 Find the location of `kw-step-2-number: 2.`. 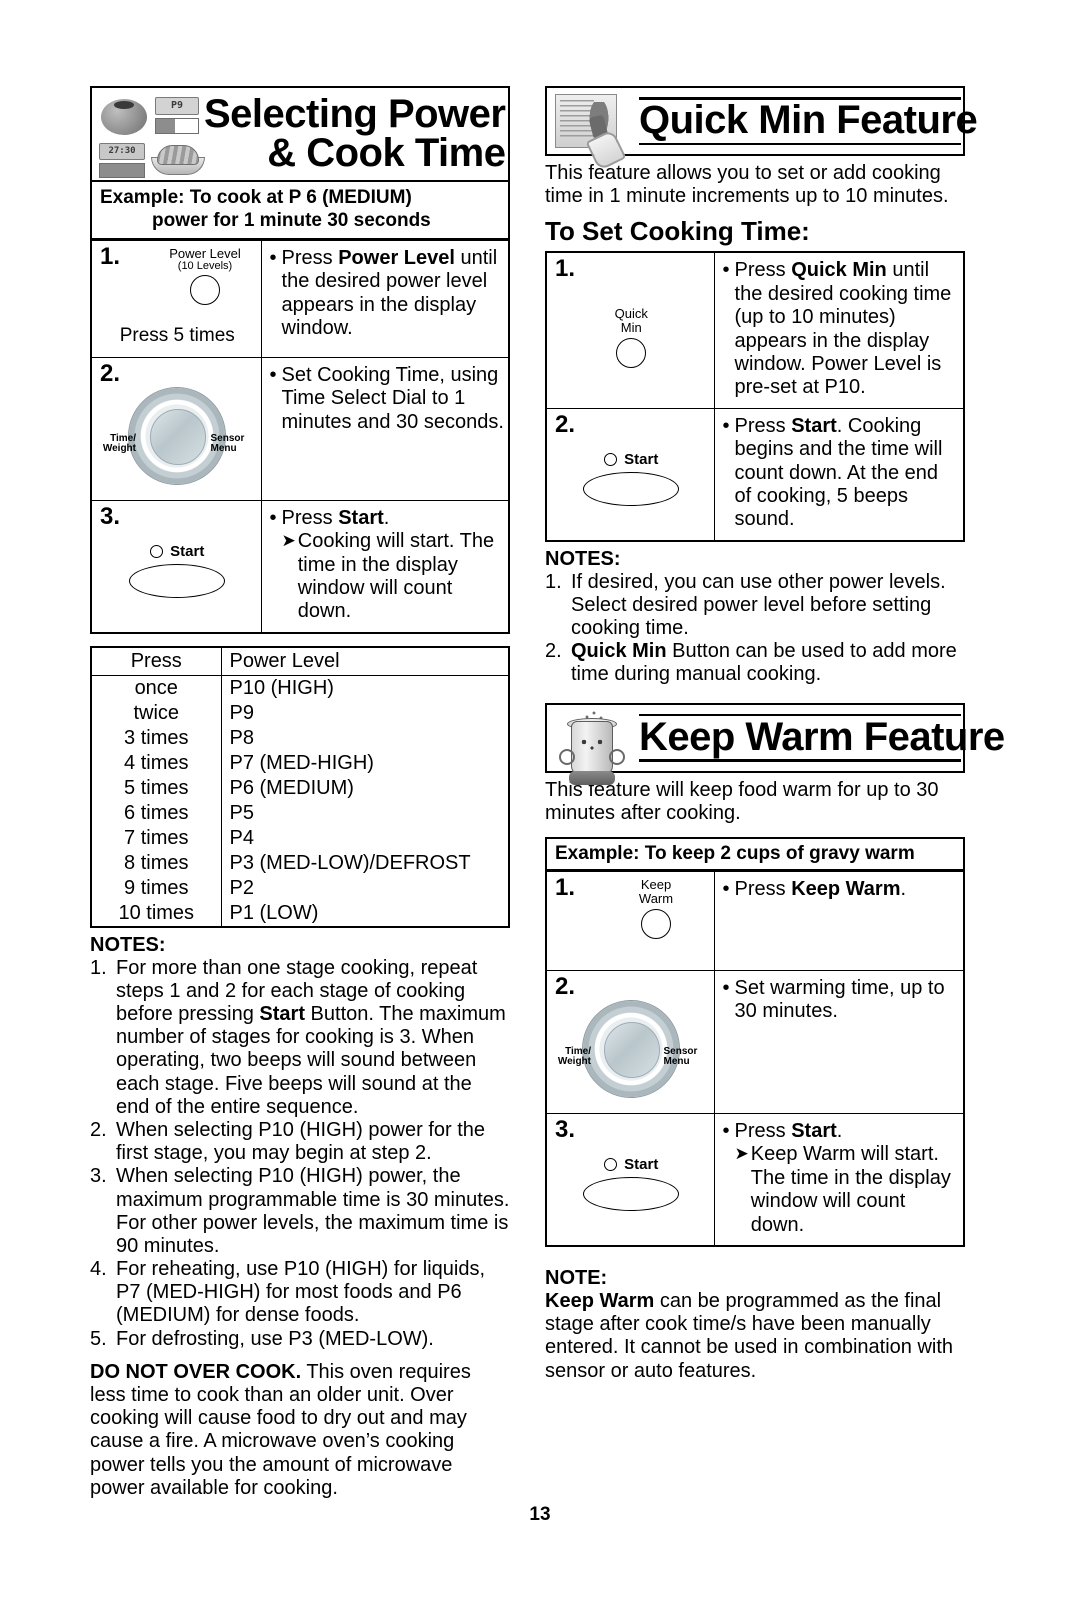

kw-step-2-number: 2. is located at coordinates (565, 986).